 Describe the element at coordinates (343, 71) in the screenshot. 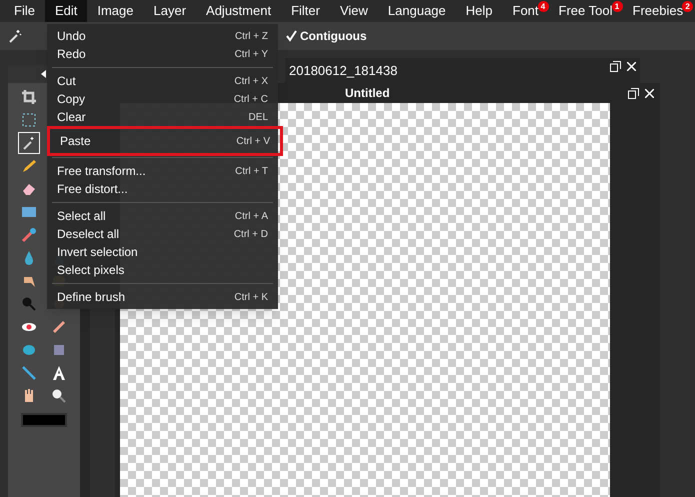

I see `document-title: 20180612_181438` at that location.